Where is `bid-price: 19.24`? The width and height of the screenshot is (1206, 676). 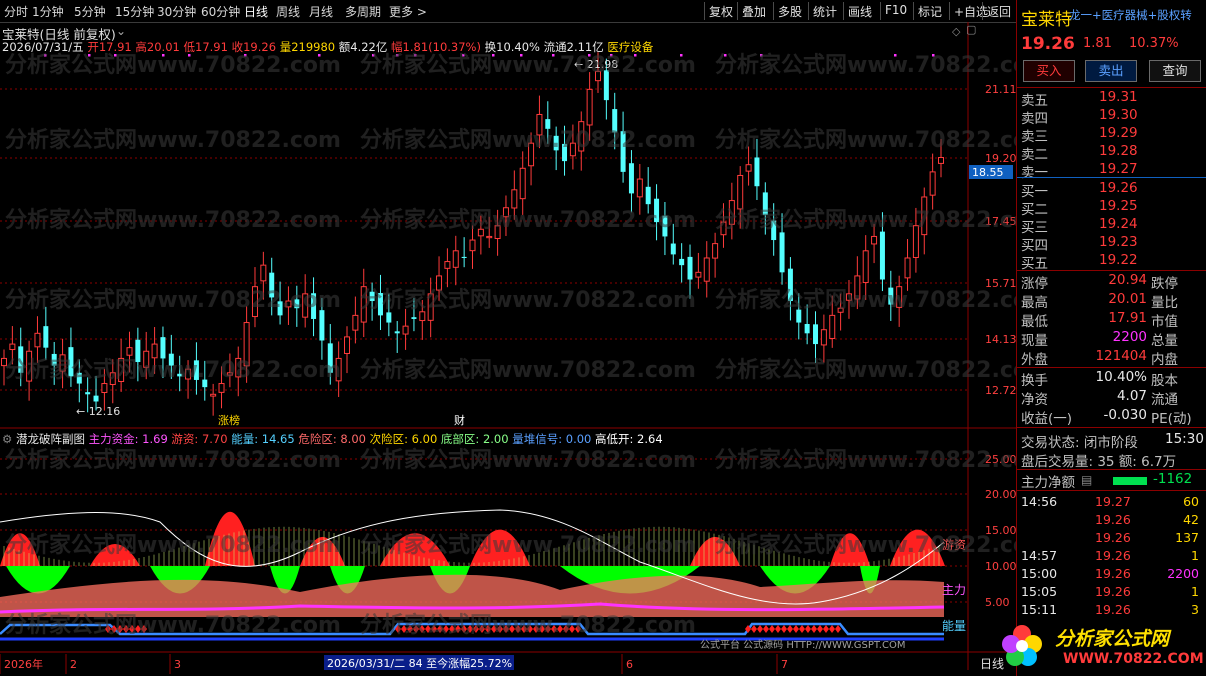
bid-price: 19.24 is located at coordinates (1118, 224).